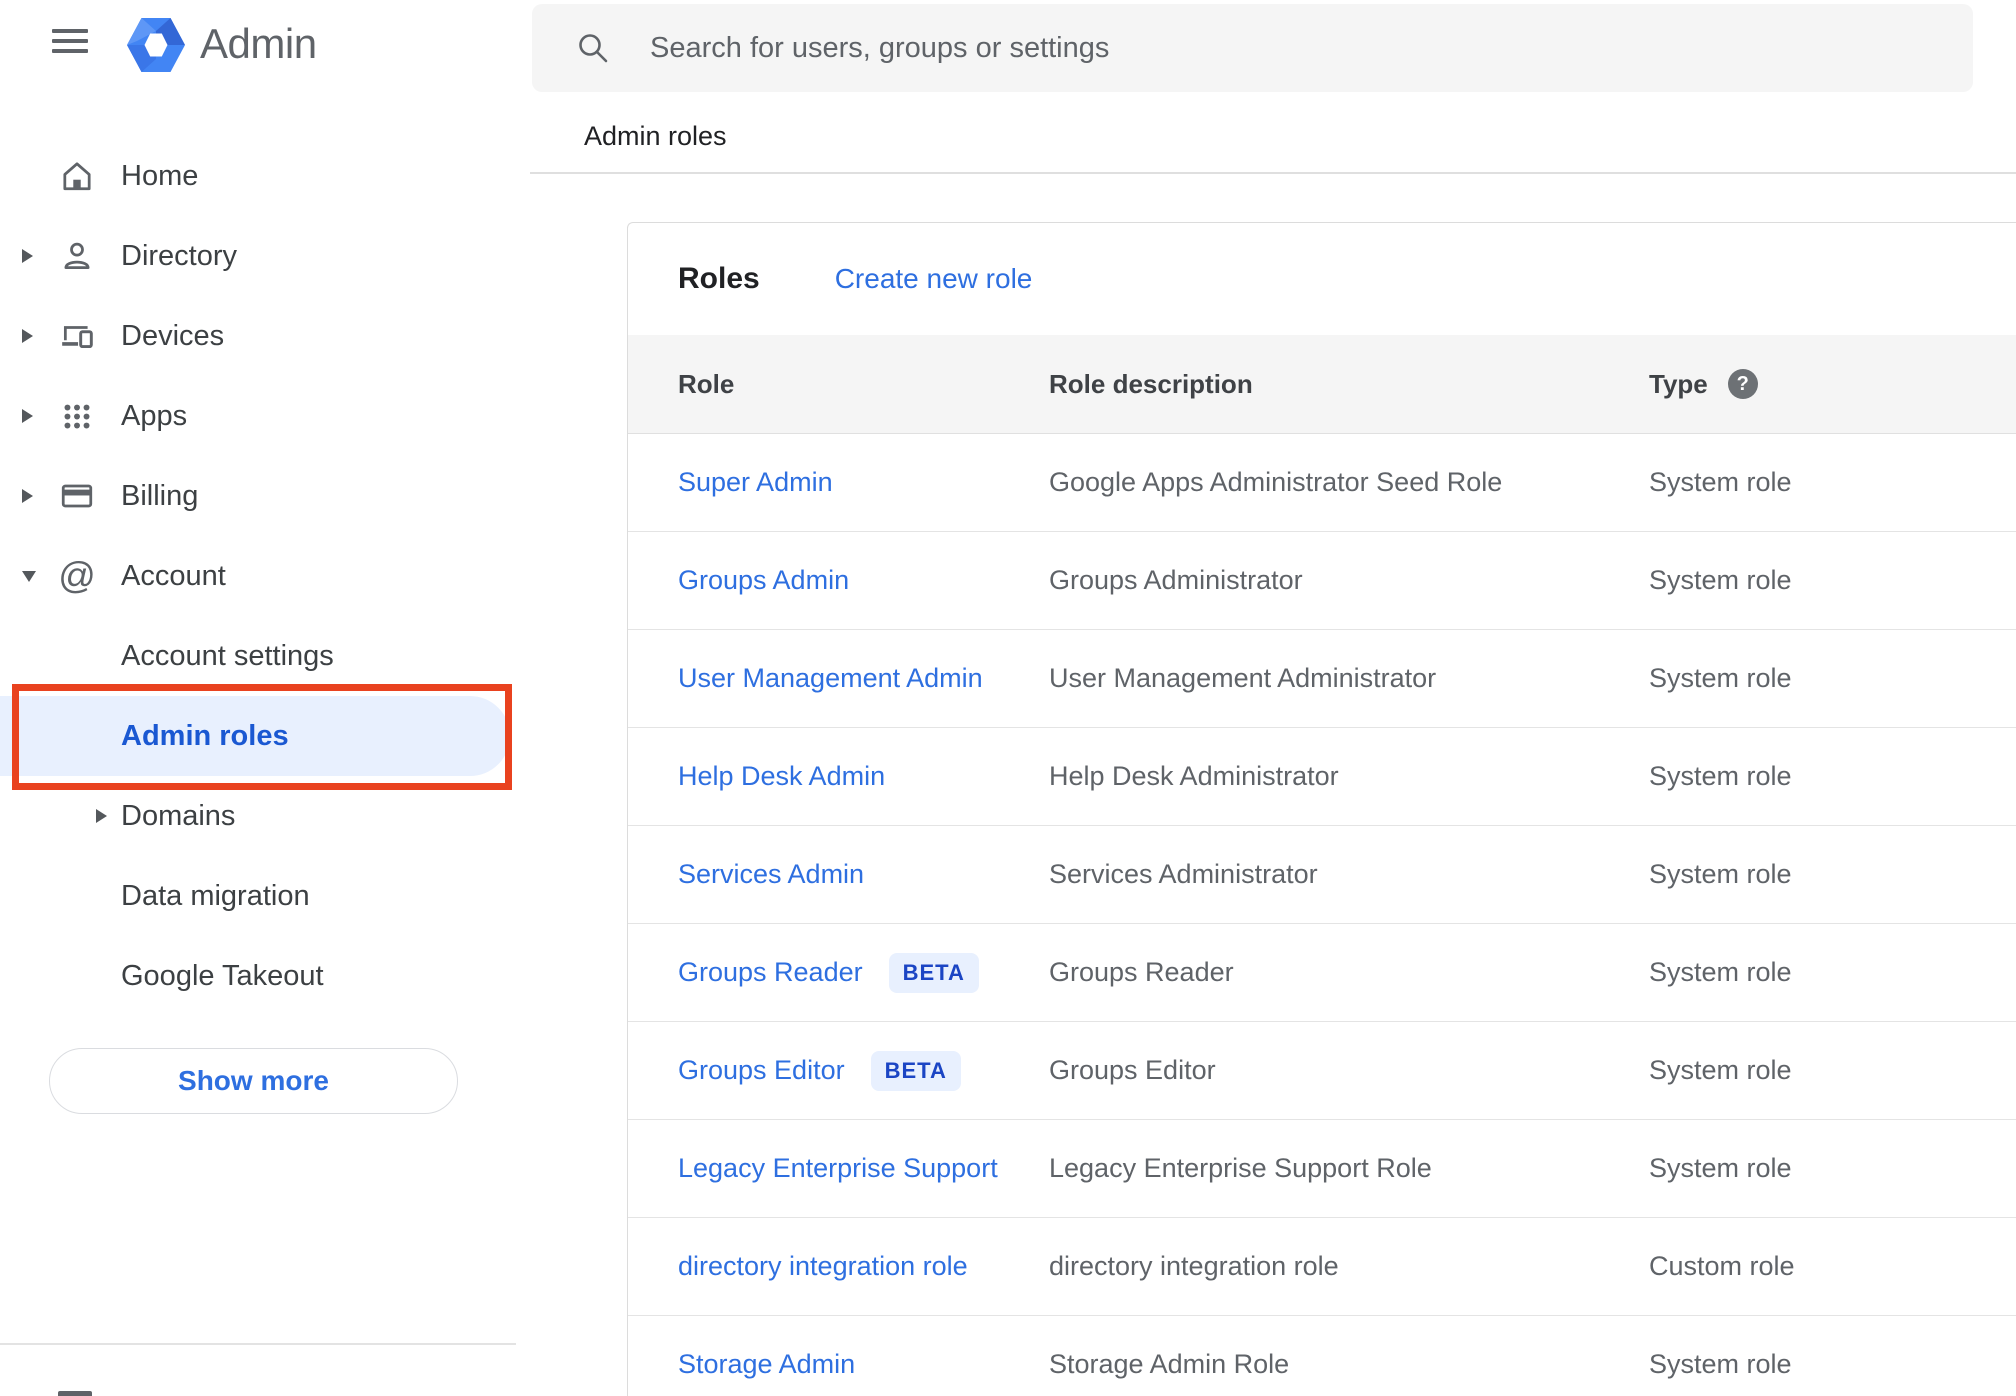  I want to click on help-icon: ?, so click(1742, 384).